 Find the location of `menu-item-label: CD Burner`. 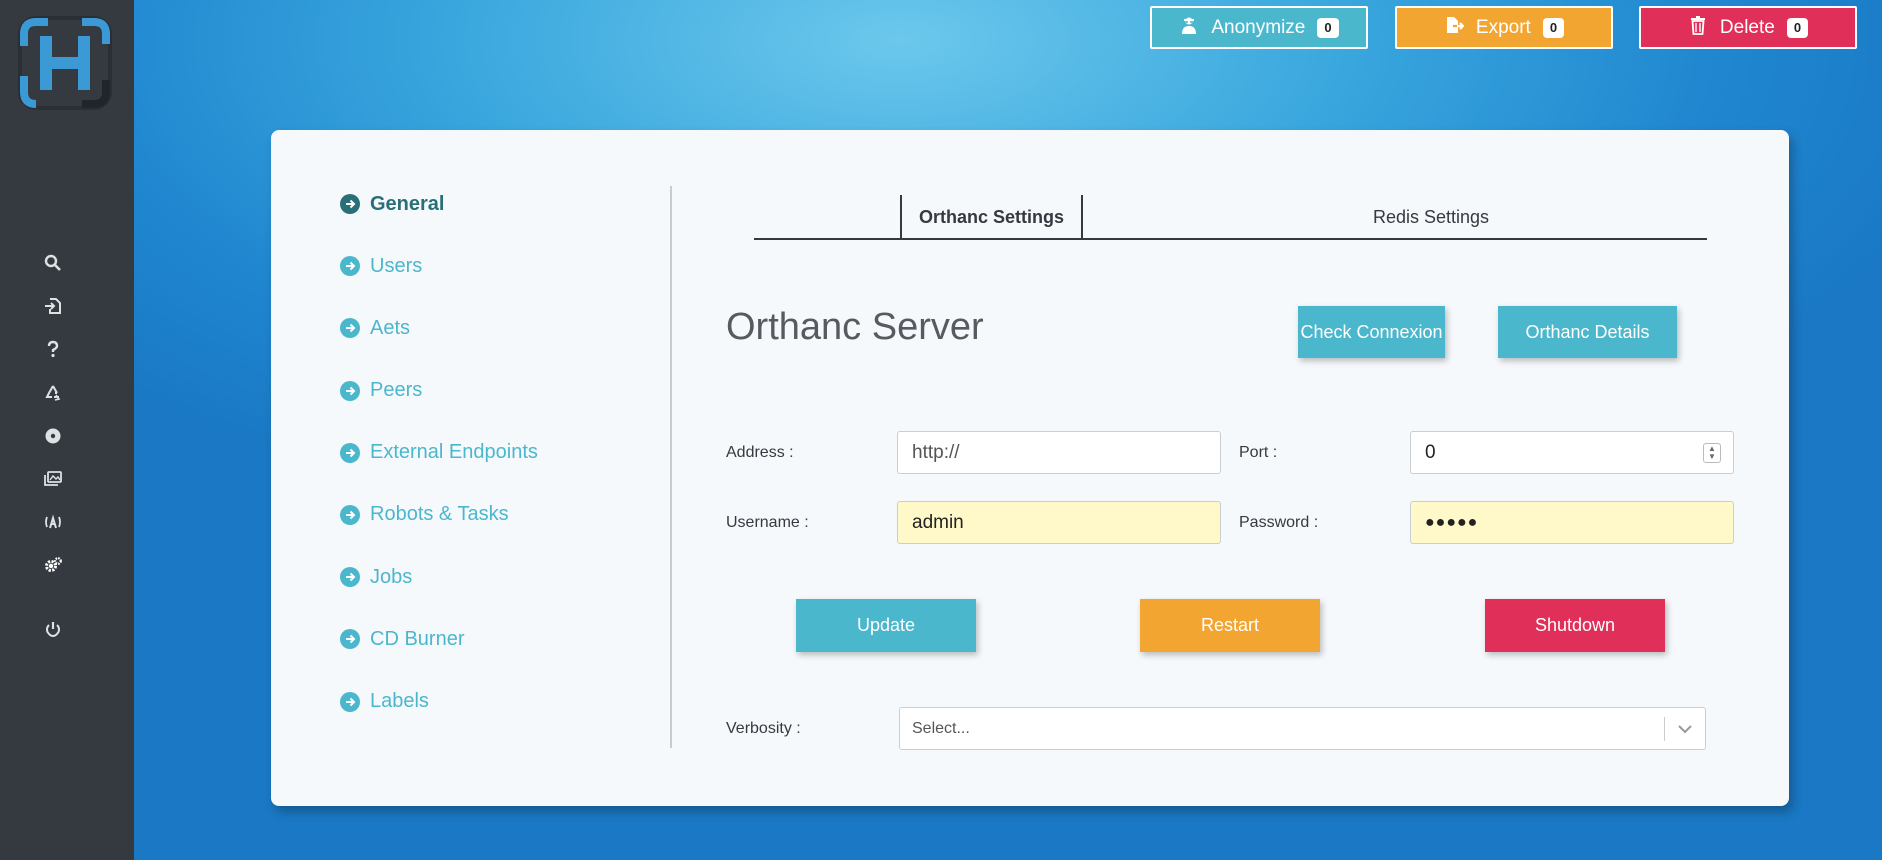

menu-item-label: CD Burner is located at coordinates (417, 638).